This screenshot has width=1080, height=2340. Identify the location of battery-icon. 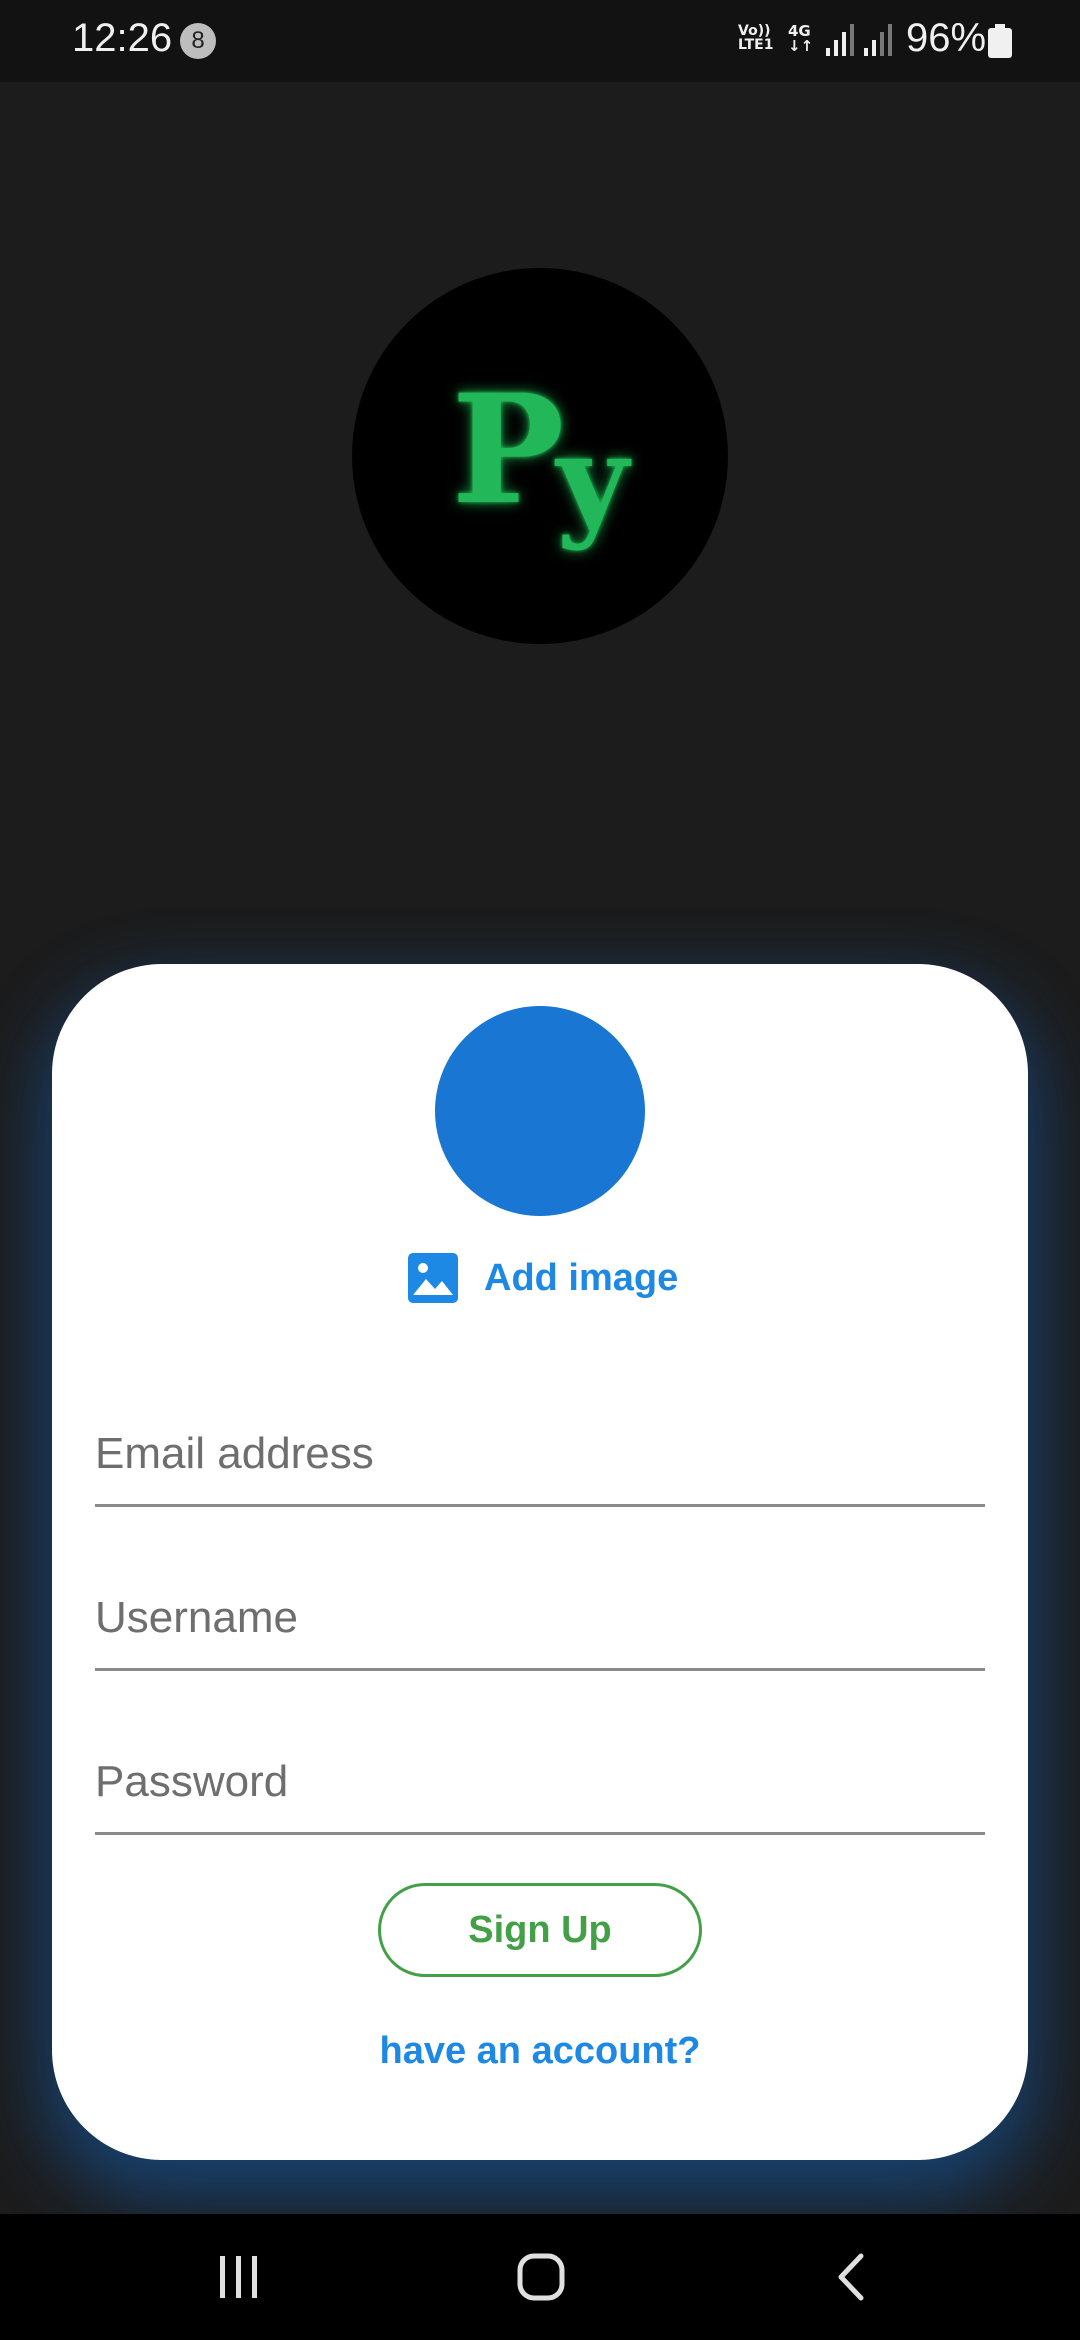
(1000, 41).